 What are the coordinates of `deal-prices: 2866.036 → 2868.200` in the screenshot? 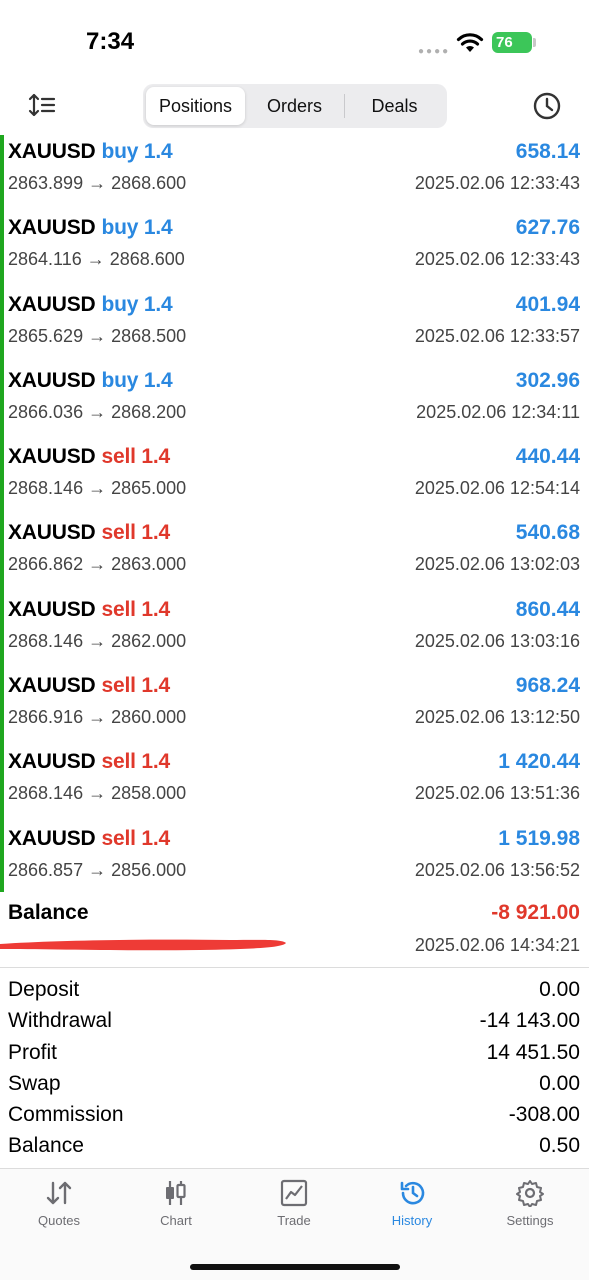 It's located at (97, 411).